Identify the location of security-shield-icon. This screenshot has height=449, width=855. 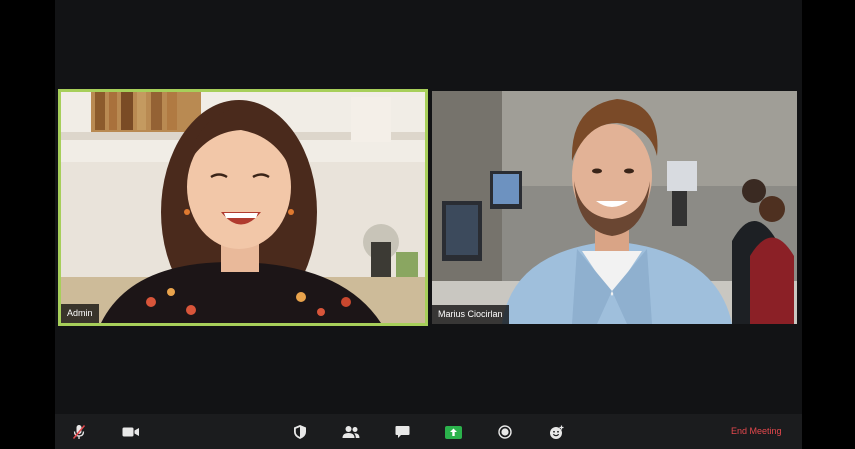
(300, 432).